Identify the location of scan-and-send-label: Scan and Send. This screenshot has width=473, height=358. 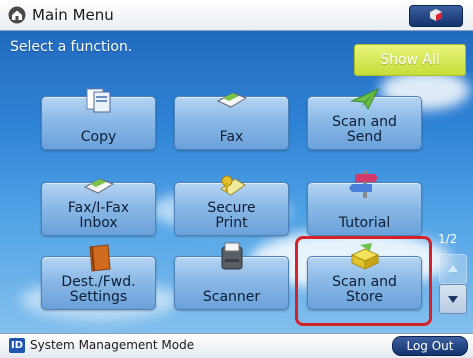
(364, 129).